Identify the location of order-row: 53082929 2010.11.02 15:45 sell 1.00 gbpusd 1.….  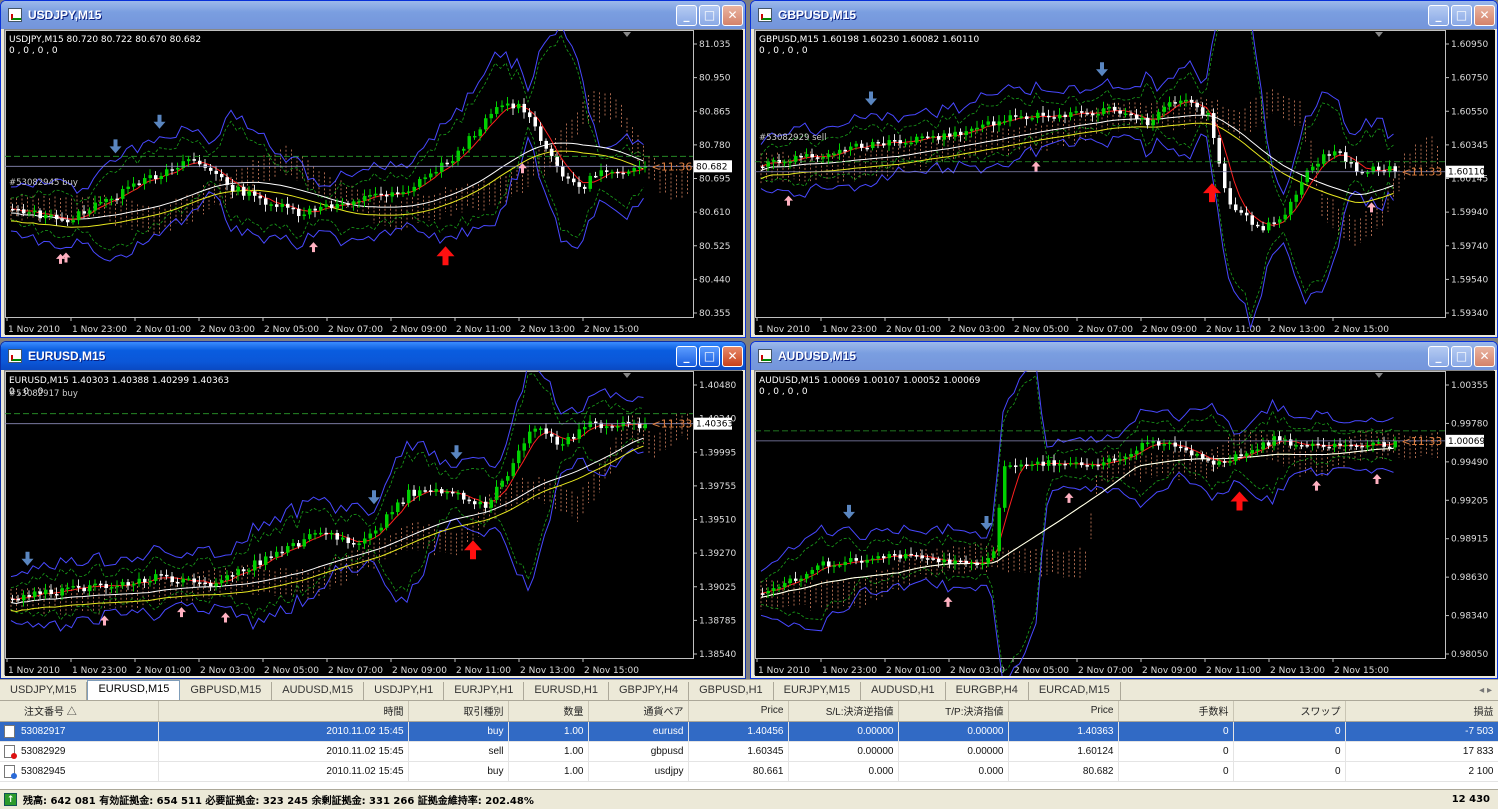
(749, 751).